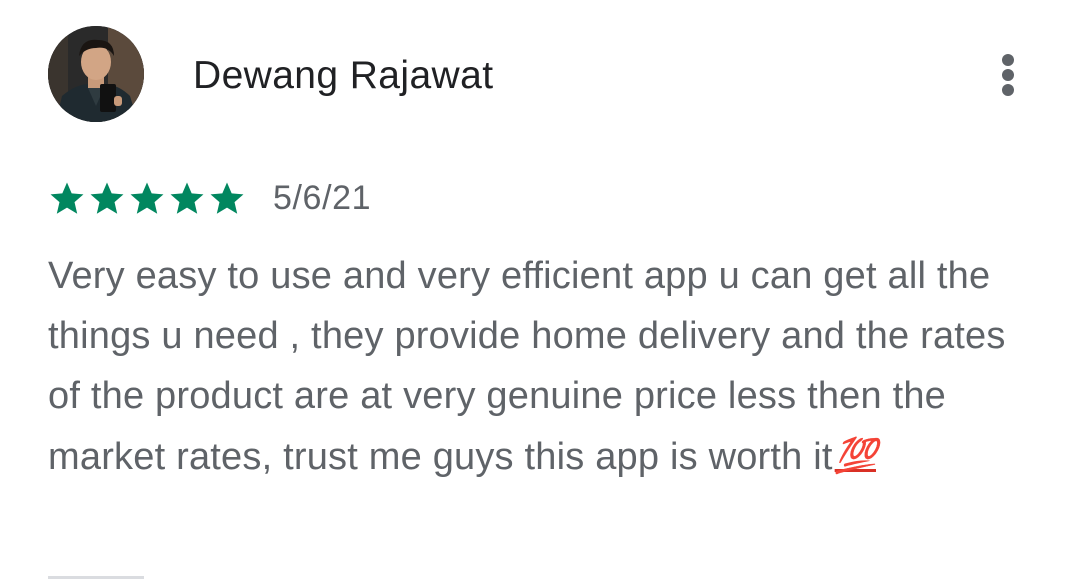 This screenshot has height=583, width=1080. What do you see at coordinates (343, 75) in the screenshot?
I see `author-name: Dewang Rajawat` at bounding box center [343, 75].